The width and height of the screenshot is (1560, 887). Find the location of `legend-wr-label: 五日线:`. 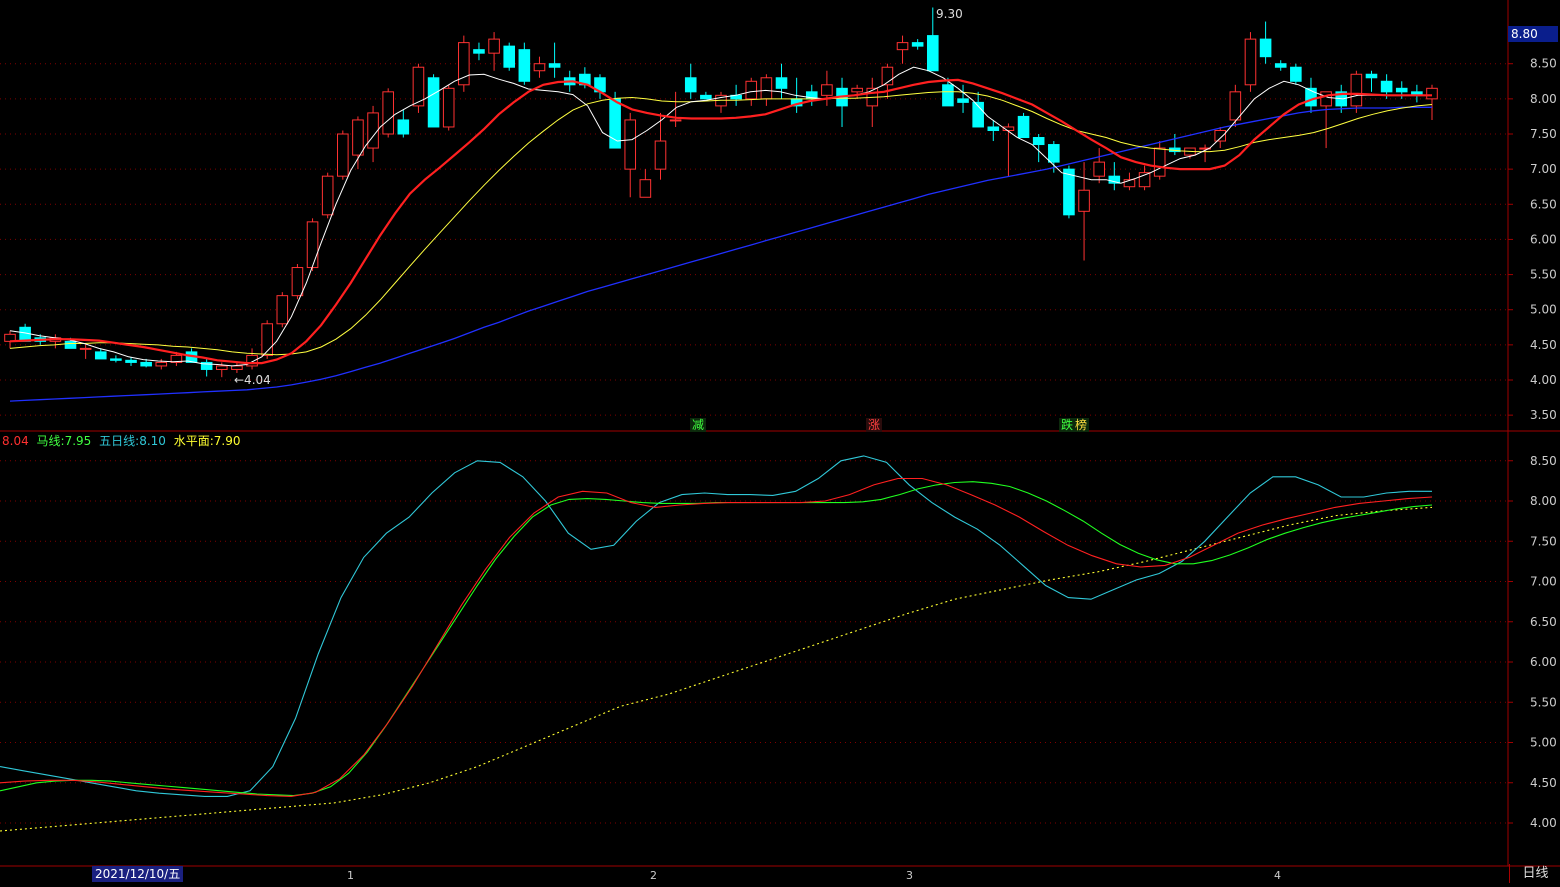

legend-wr-label: 五日线: is located at coordinates (119, 441).